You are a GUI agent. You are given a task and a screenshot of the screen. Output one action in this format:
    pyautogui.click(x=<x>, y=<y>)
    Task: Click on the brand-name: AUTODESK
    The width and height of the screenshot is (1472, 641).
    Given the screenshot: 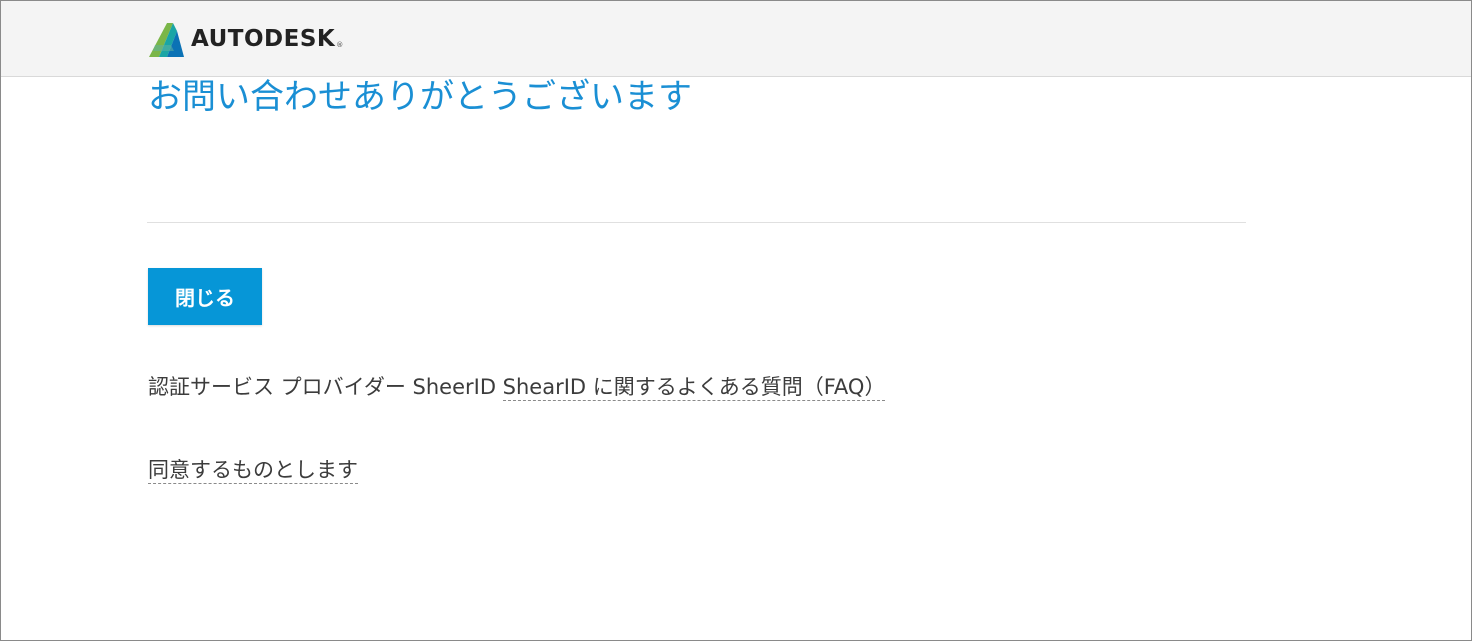 What is the action you would take?
    pyautogui.click(x=263, y=39)
    